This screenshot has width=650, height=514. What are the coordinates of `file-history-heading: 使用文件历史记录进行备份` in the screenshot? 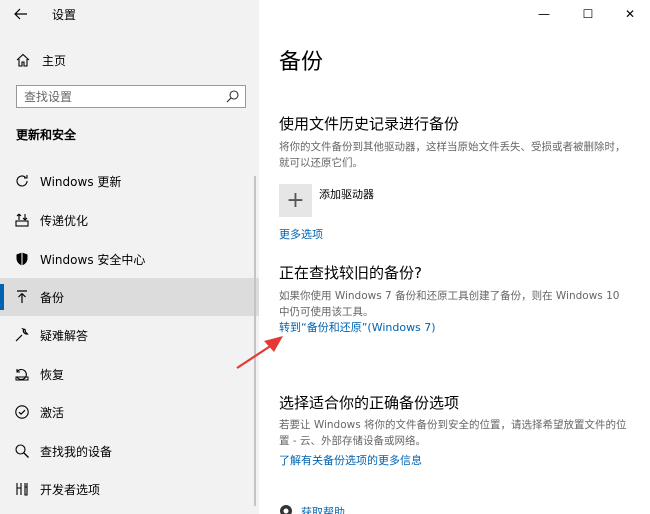 It's located at (369, 124).